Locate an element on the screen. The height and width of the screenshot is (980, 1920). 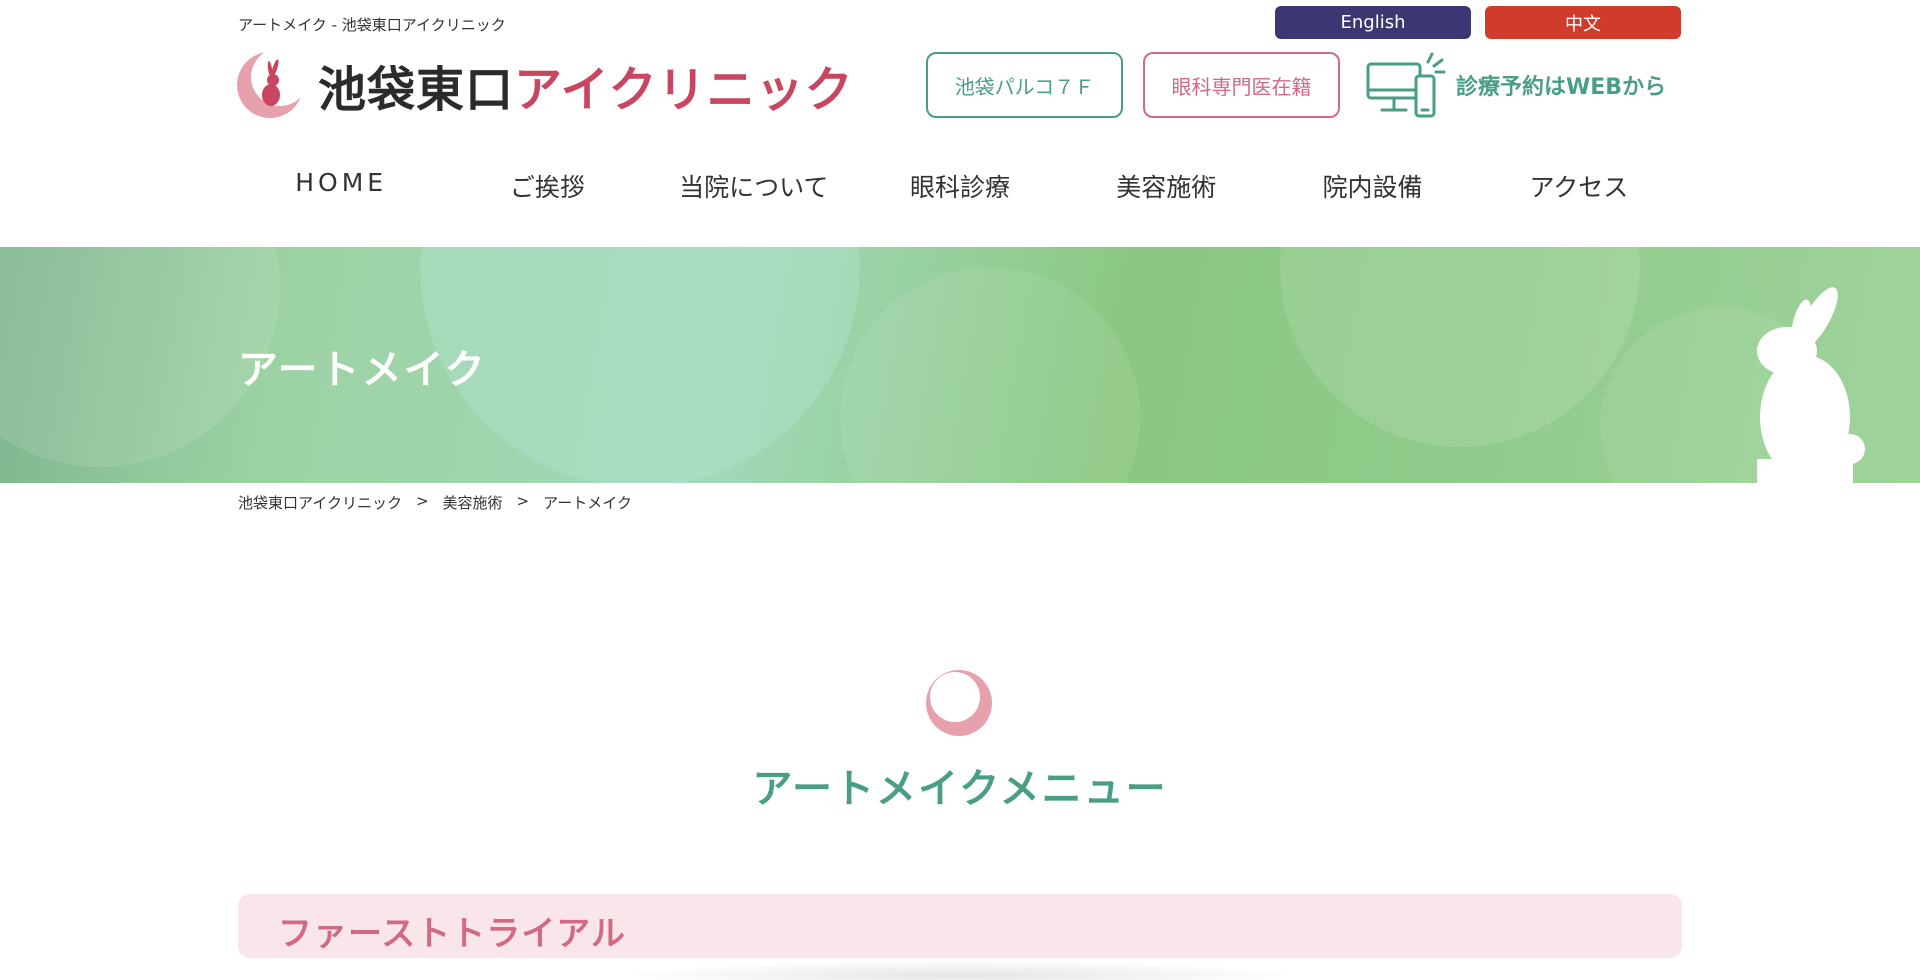
breadcrumb: 池袋東口アイクリニック > 美容施術 > アートメイク is located at coordinates (435, 502).